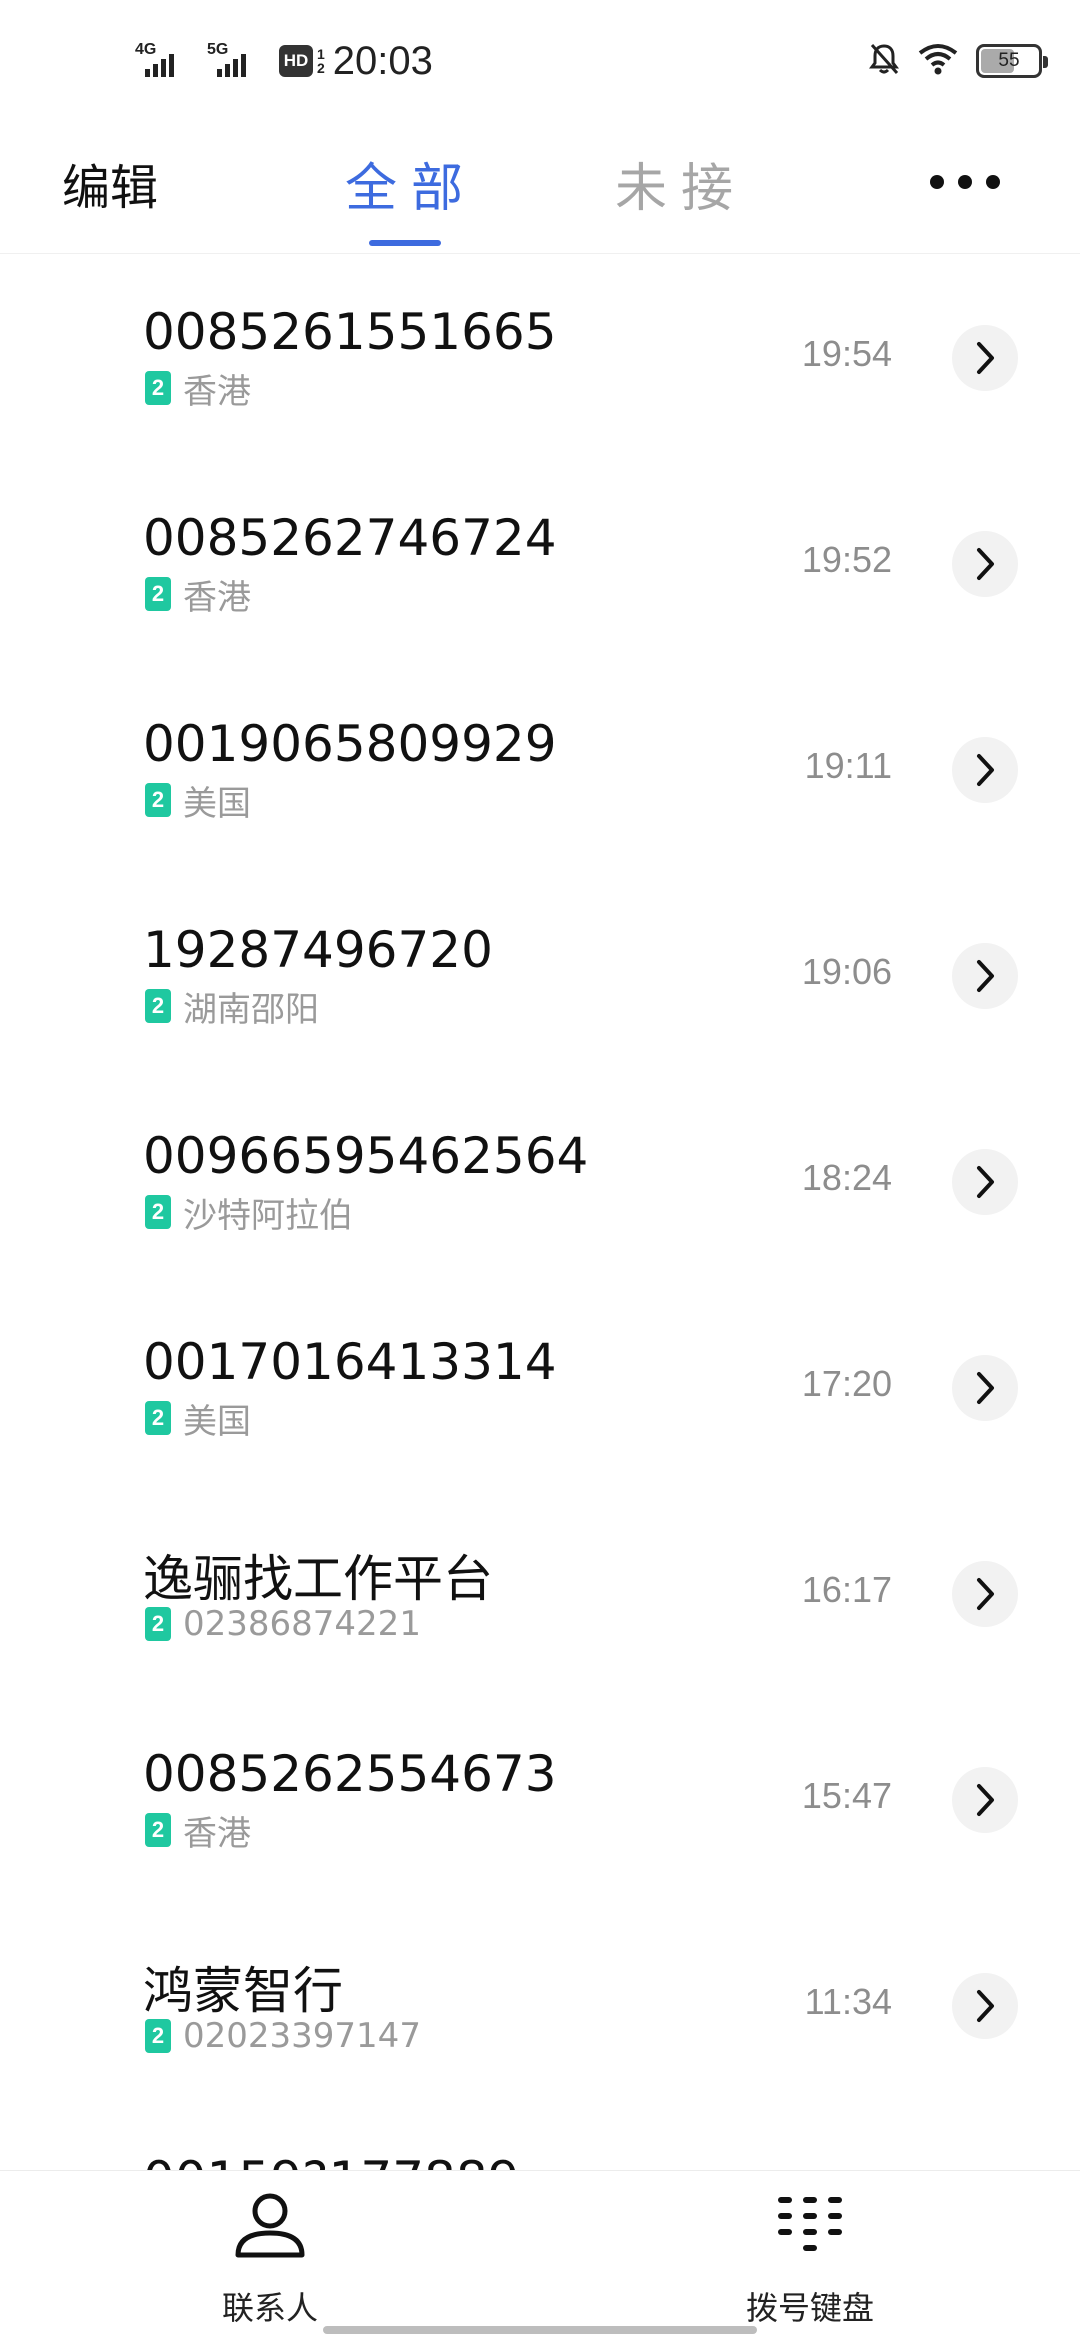 The height and width of the screenshot is (2340, 1080). What do you see at coordinates (366, 1156) in the screenshot?
I see `call-name: 00966595462564` at bounding box center [366, 1156].